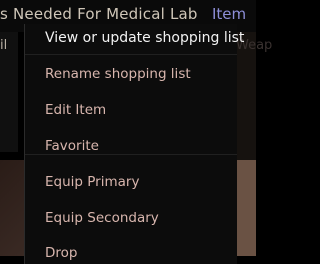 This screenshot has height=264, width=320. I want to click on menu-item-rename-shopping-list: Rename shopping list, so click(118, 74).